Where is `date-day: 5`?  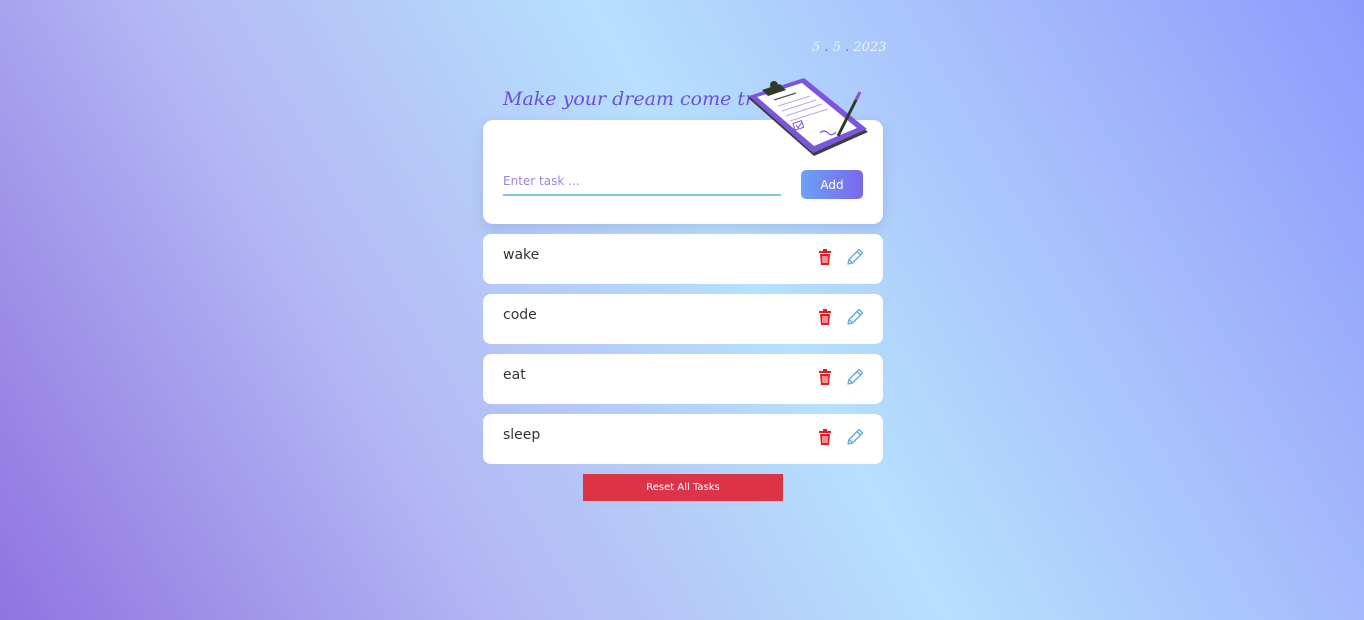
date-day: 5 is located at coordinates (816, 47).